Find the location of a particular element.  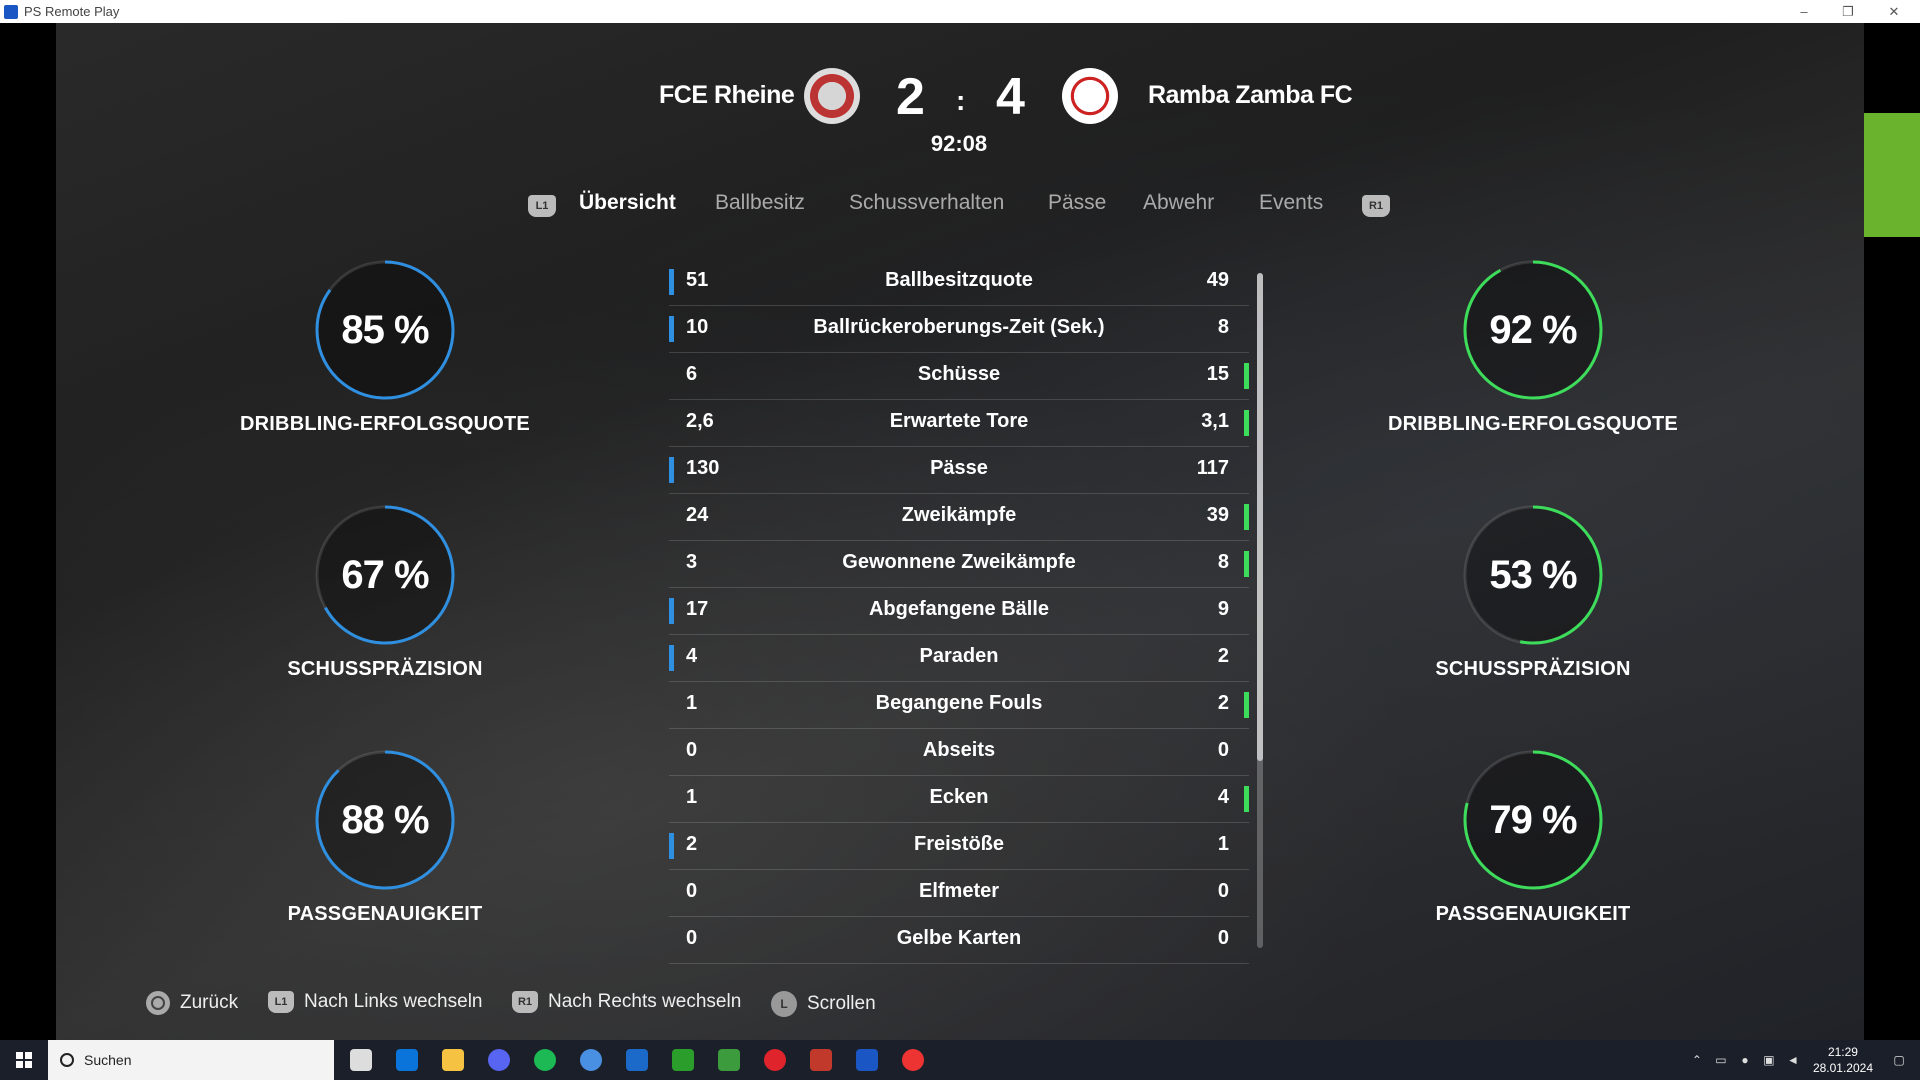

away-team-crest-icon is located at coordinates (1090, 96).